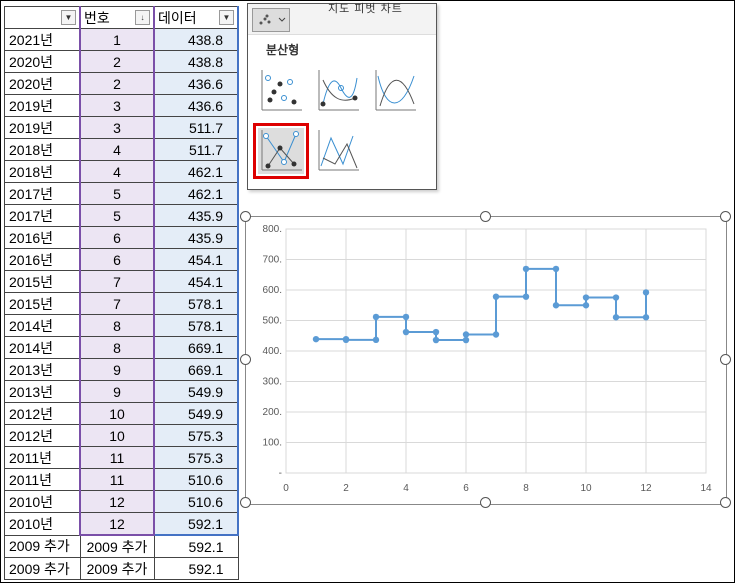  What do you see at coordinates (42, 61) in the screenshot?
I see `year-cell: 2020년` at bounding box center [42, 61].